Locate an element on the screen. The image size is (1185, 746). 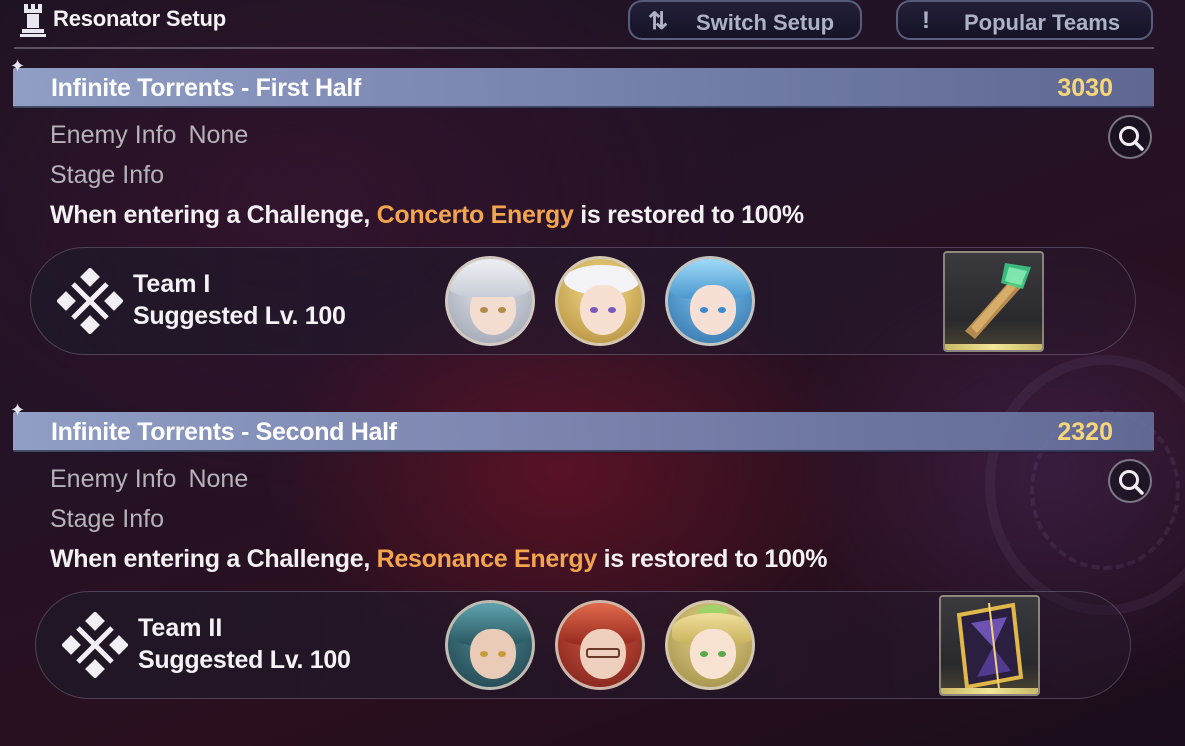
echo-item-golden-hourglass is located at coordinates (989, 645).